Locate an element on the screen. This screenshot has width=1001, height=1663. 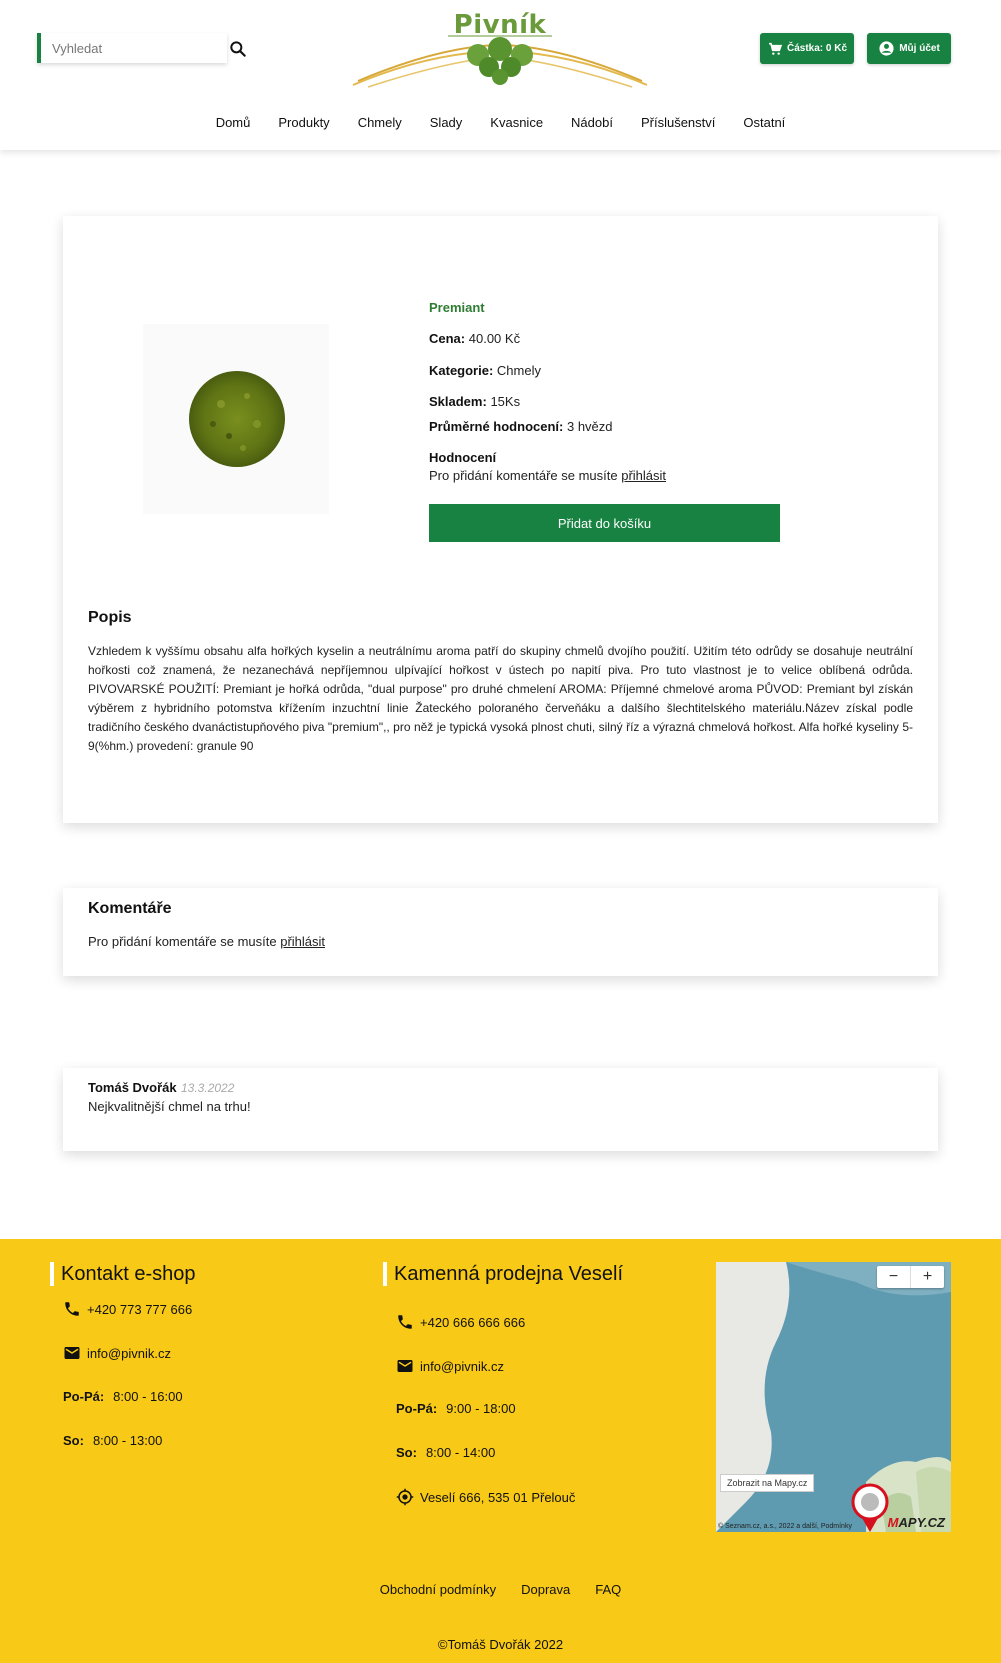
account-label: Můj účet is located at coordinates (919, 48).